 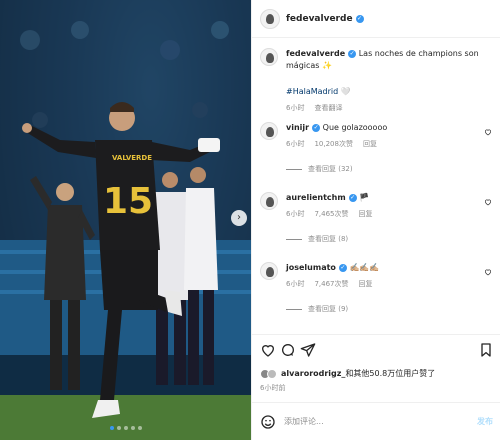 What do you see at coordinates (313, 373) in the screenshot?
I see `liker-username: alvarorodrigz_` at bounding box center [313, 373].